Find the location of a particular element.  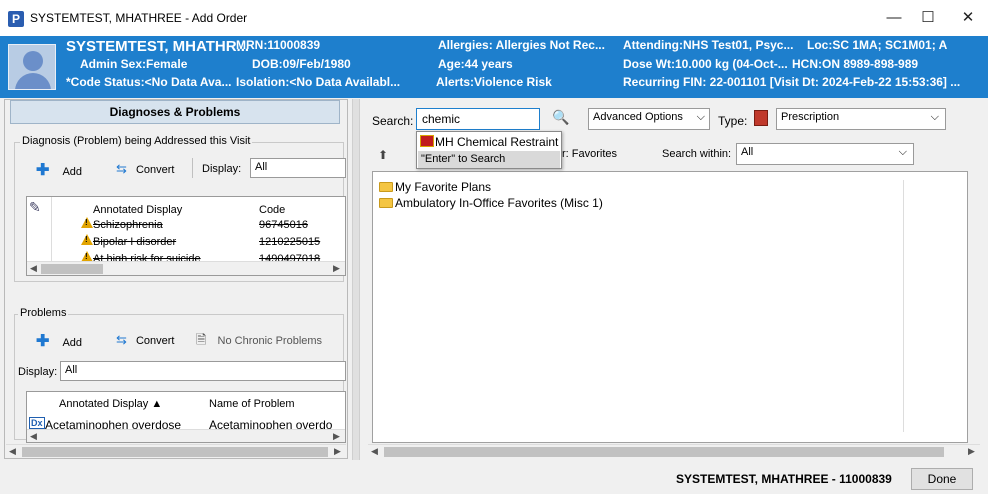

search-suggestions: MH Chemical Restraint "Enter" to Search is located at coordinates (489, 150).